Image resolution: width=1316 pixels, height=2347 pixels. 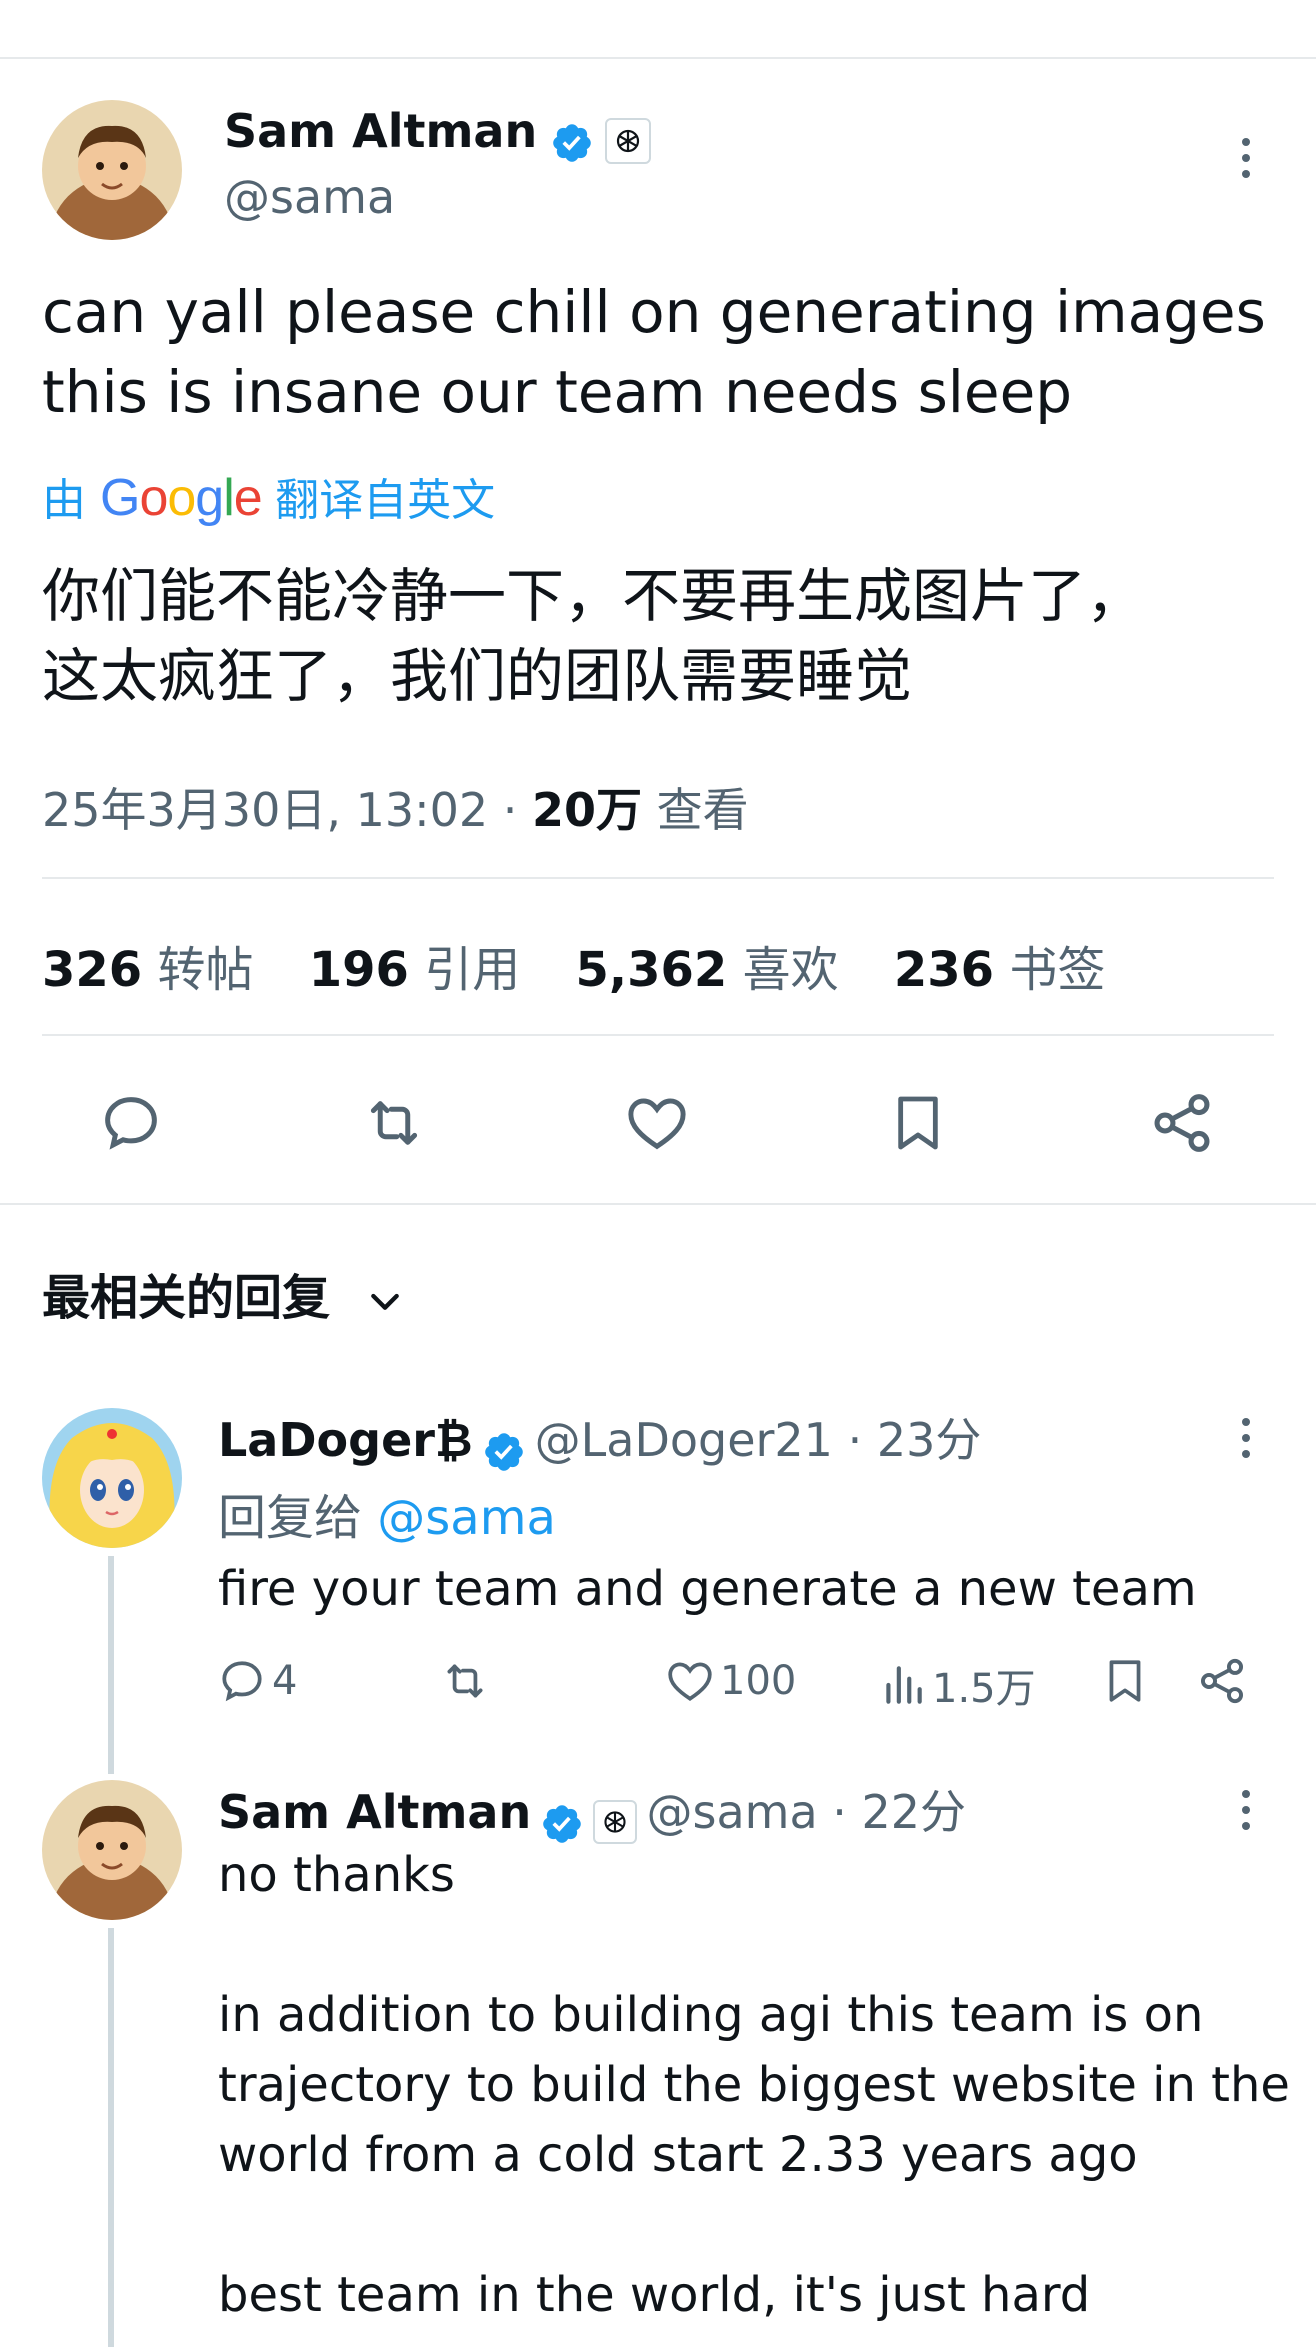 I want to click on views-count: 20万, so click(x=587, y=810).